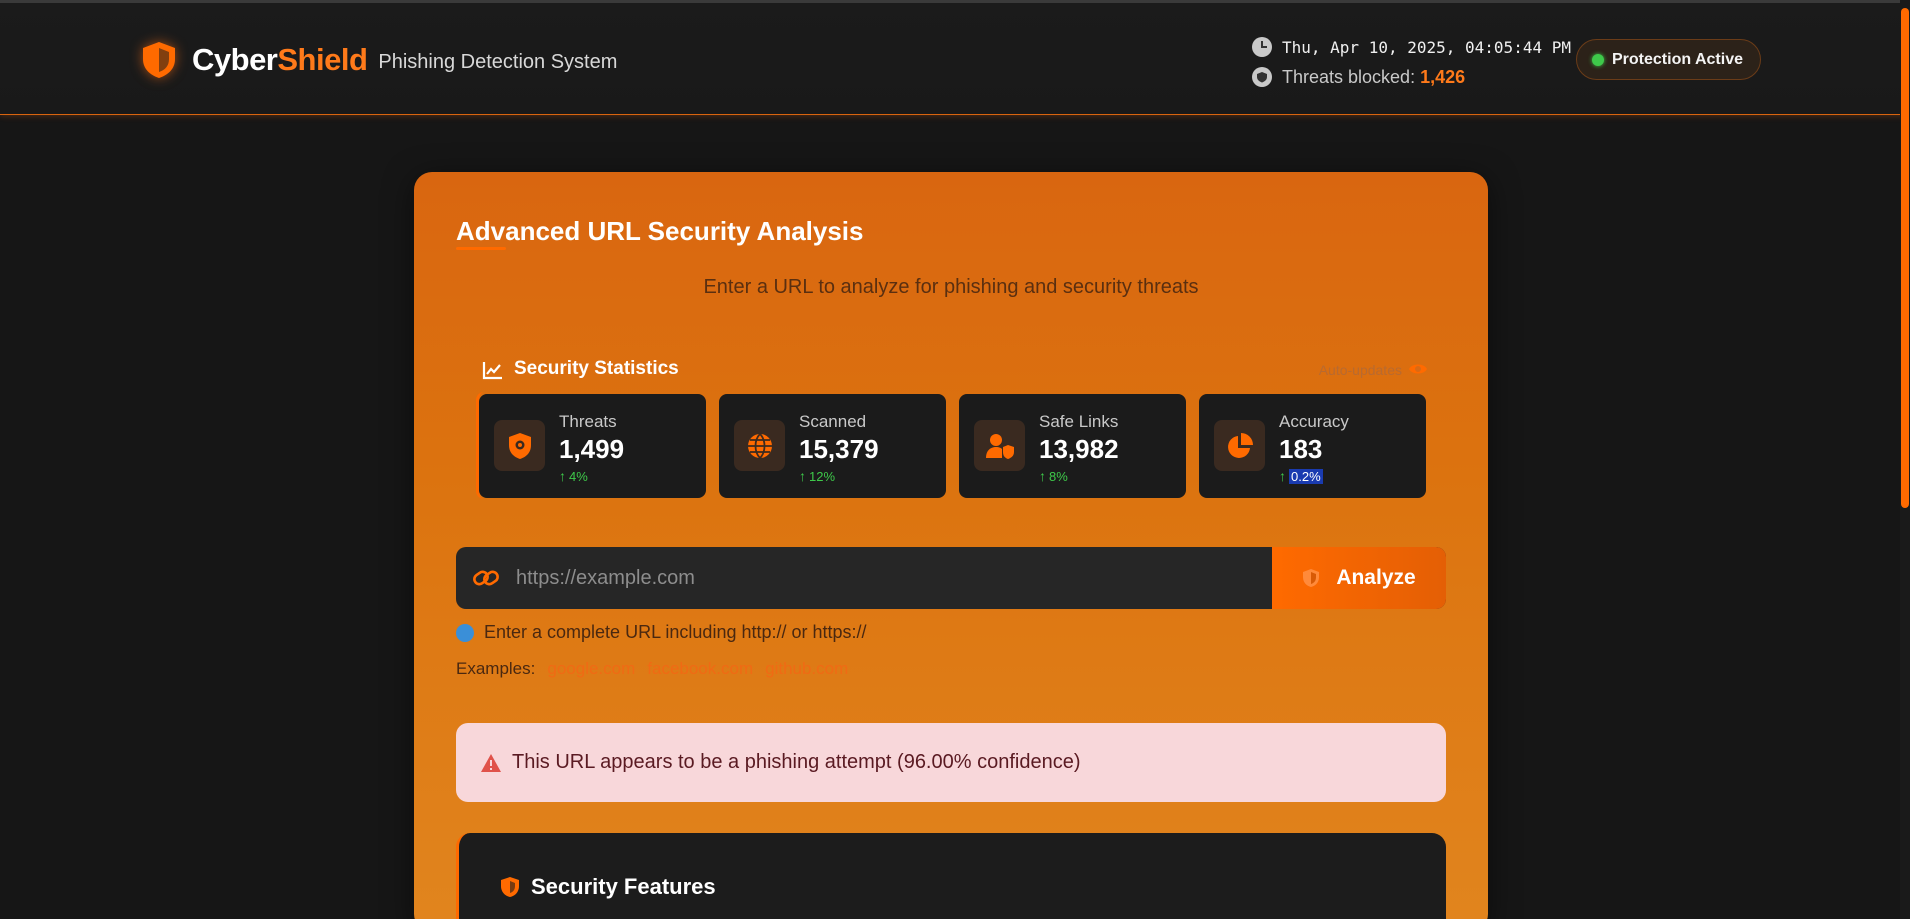 This screenshot has height=919, width=1910. Describe the element at coordinates (886, 578) in the screenshot. I see `url-input` at that location.